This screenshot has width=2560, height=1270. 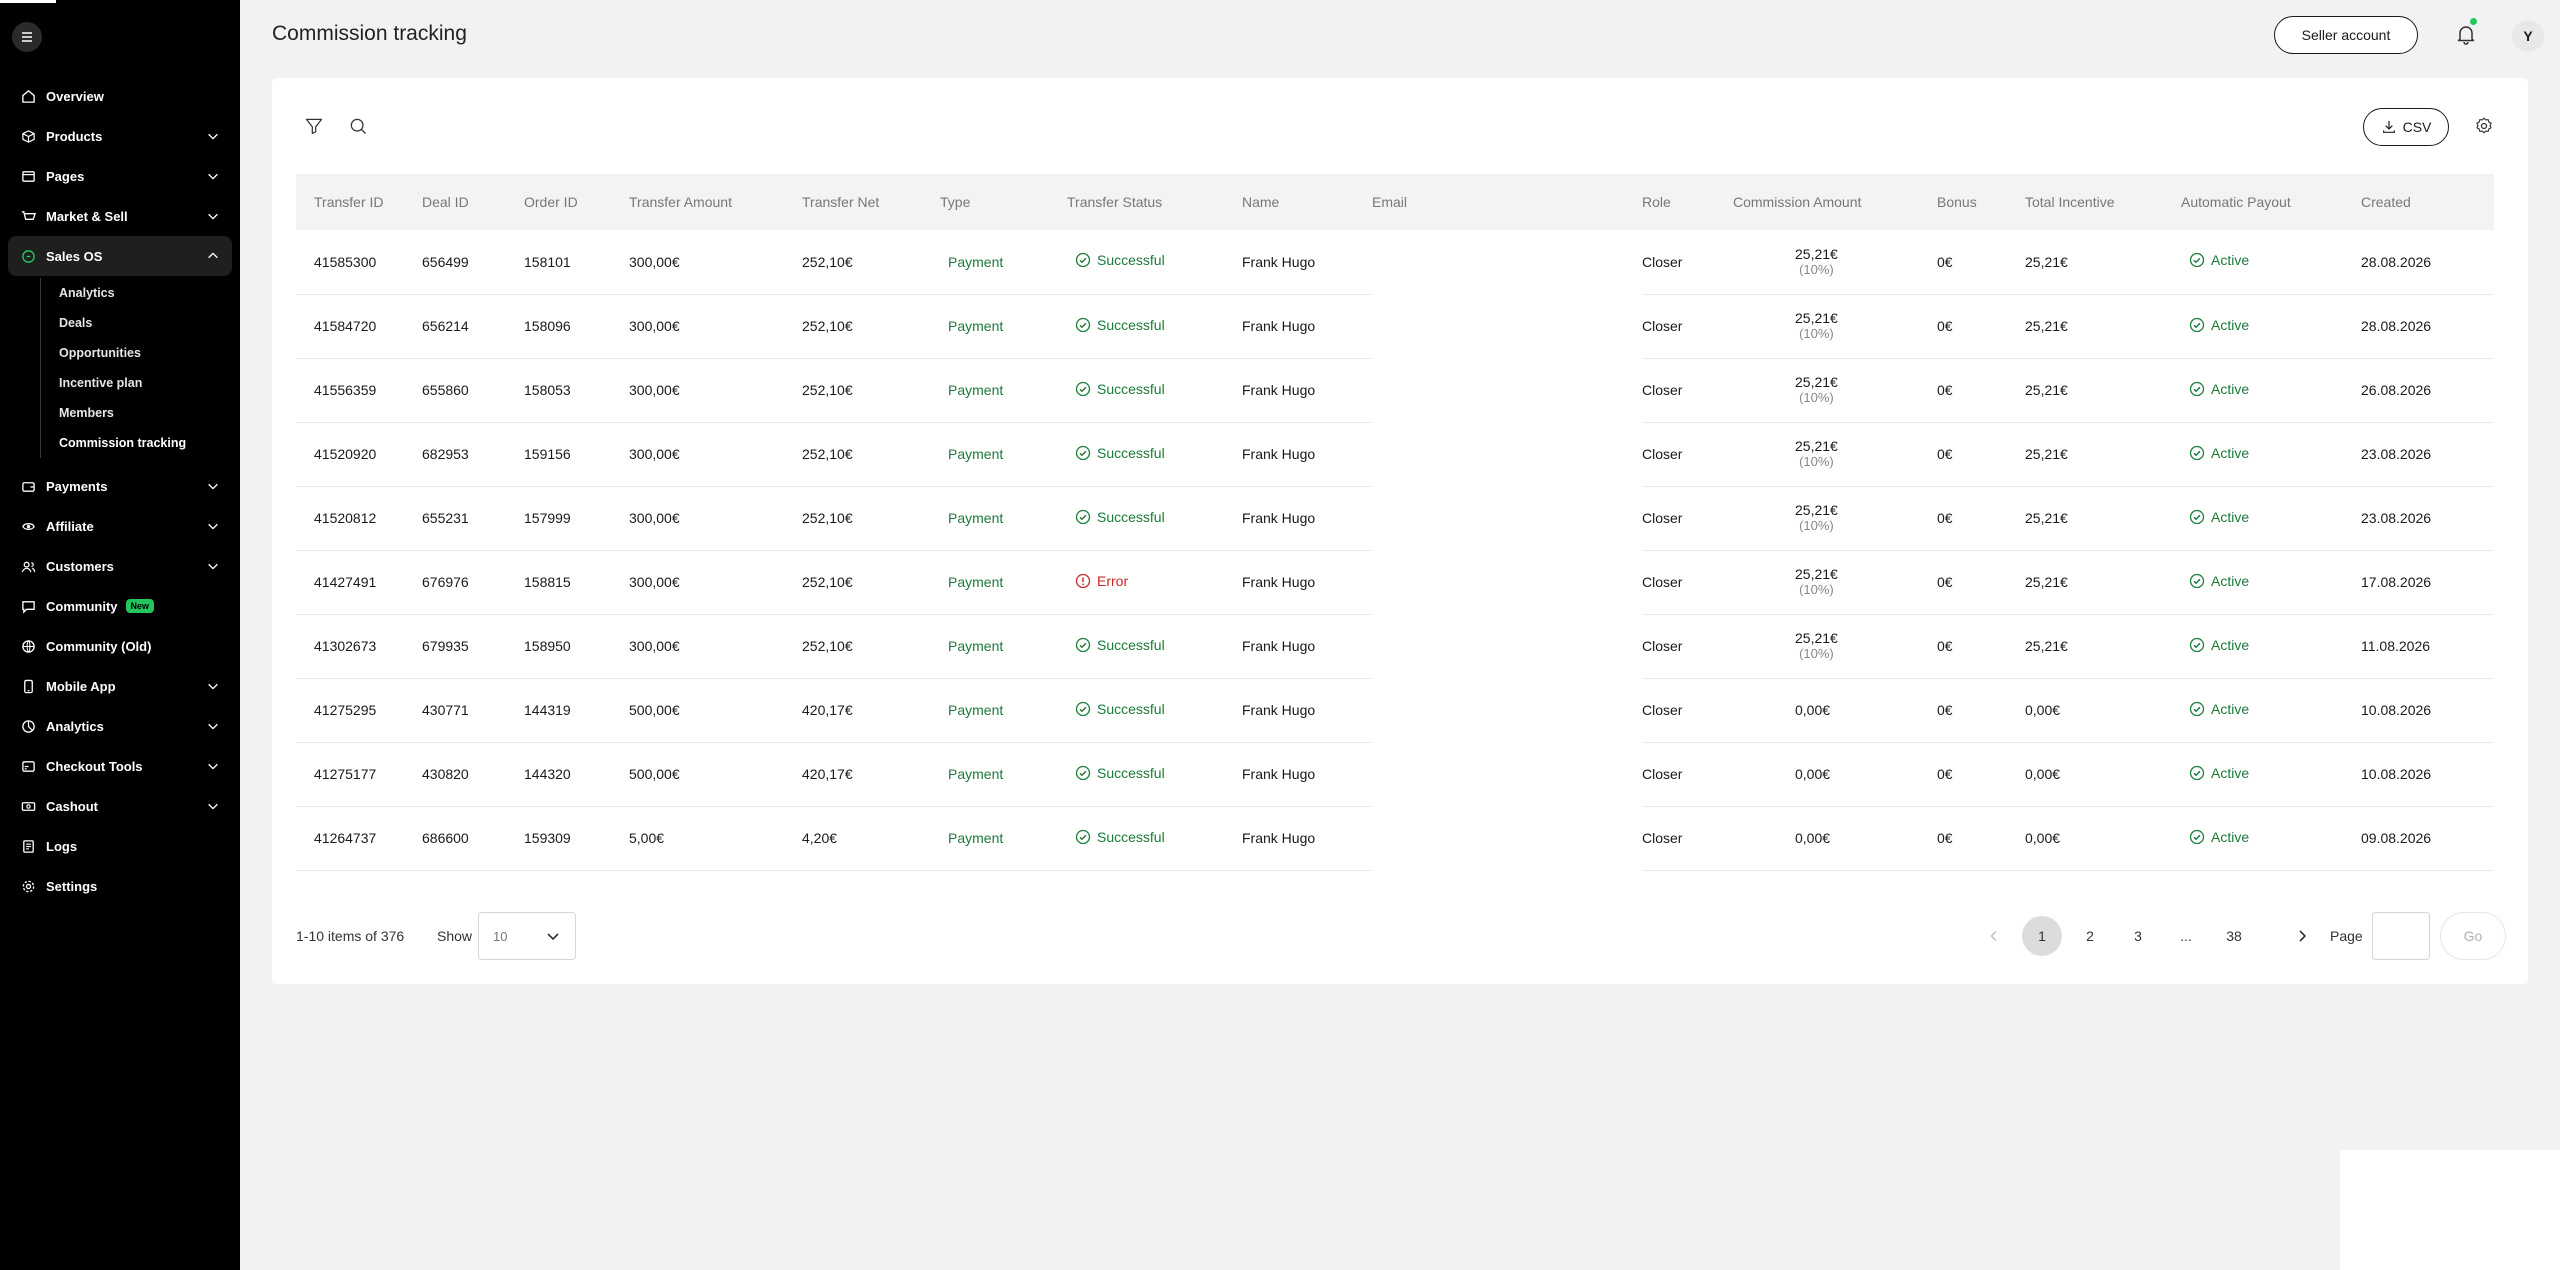 I want to click on total-incentive-cell: 25,21€, so click(x=2103, y=390).